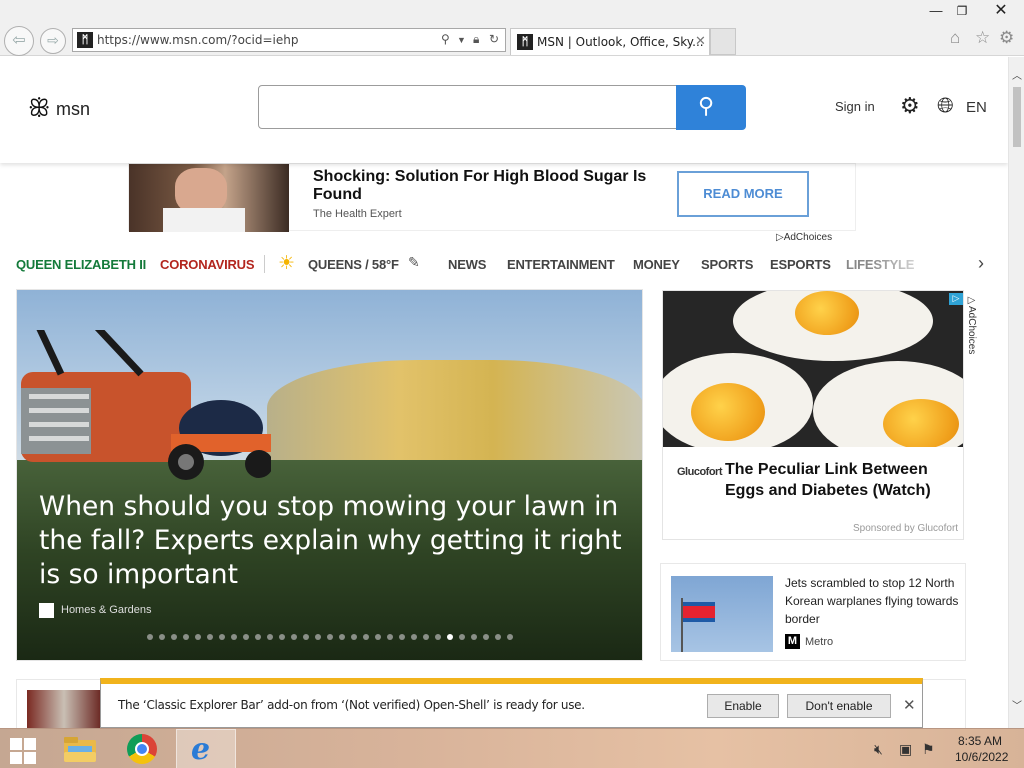  Describe the element at coordinates (80, 749) in the screenshot. I see `file-explorer-icon` at that location.